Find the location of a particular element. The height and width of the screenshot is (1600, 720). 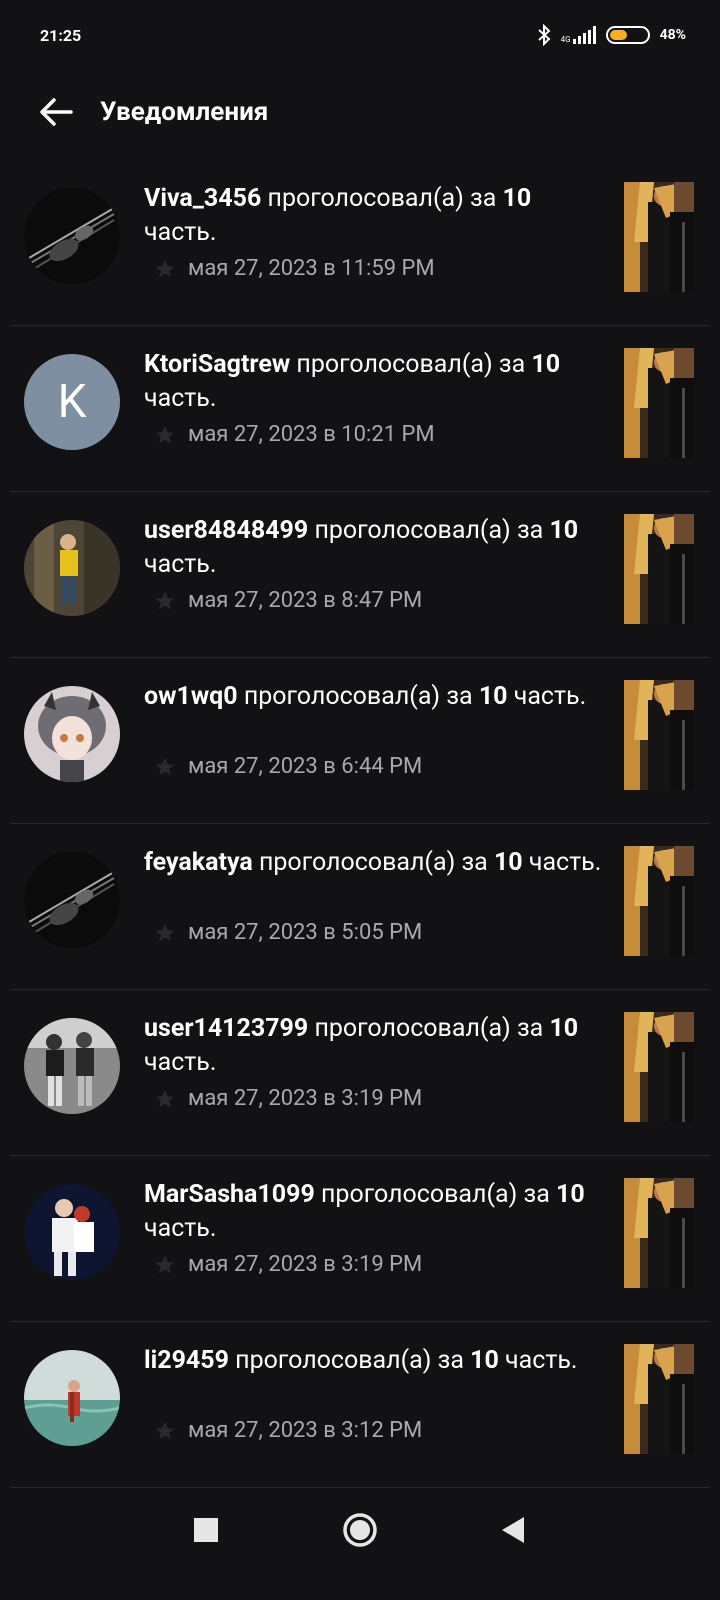

notification-meta: мая 27, 2023 в 5:05 PM is located at coordinates (288, 932).